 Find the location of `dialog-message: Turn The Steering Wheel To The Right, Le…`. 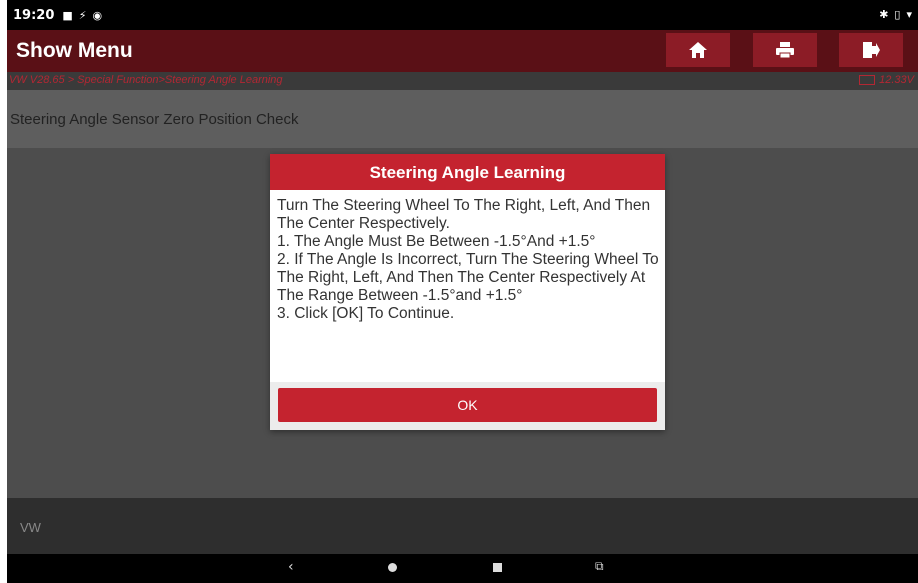

dialog-message: Turn The Steering Wheel To The Right, Le… is located at coordinates (468, 259).